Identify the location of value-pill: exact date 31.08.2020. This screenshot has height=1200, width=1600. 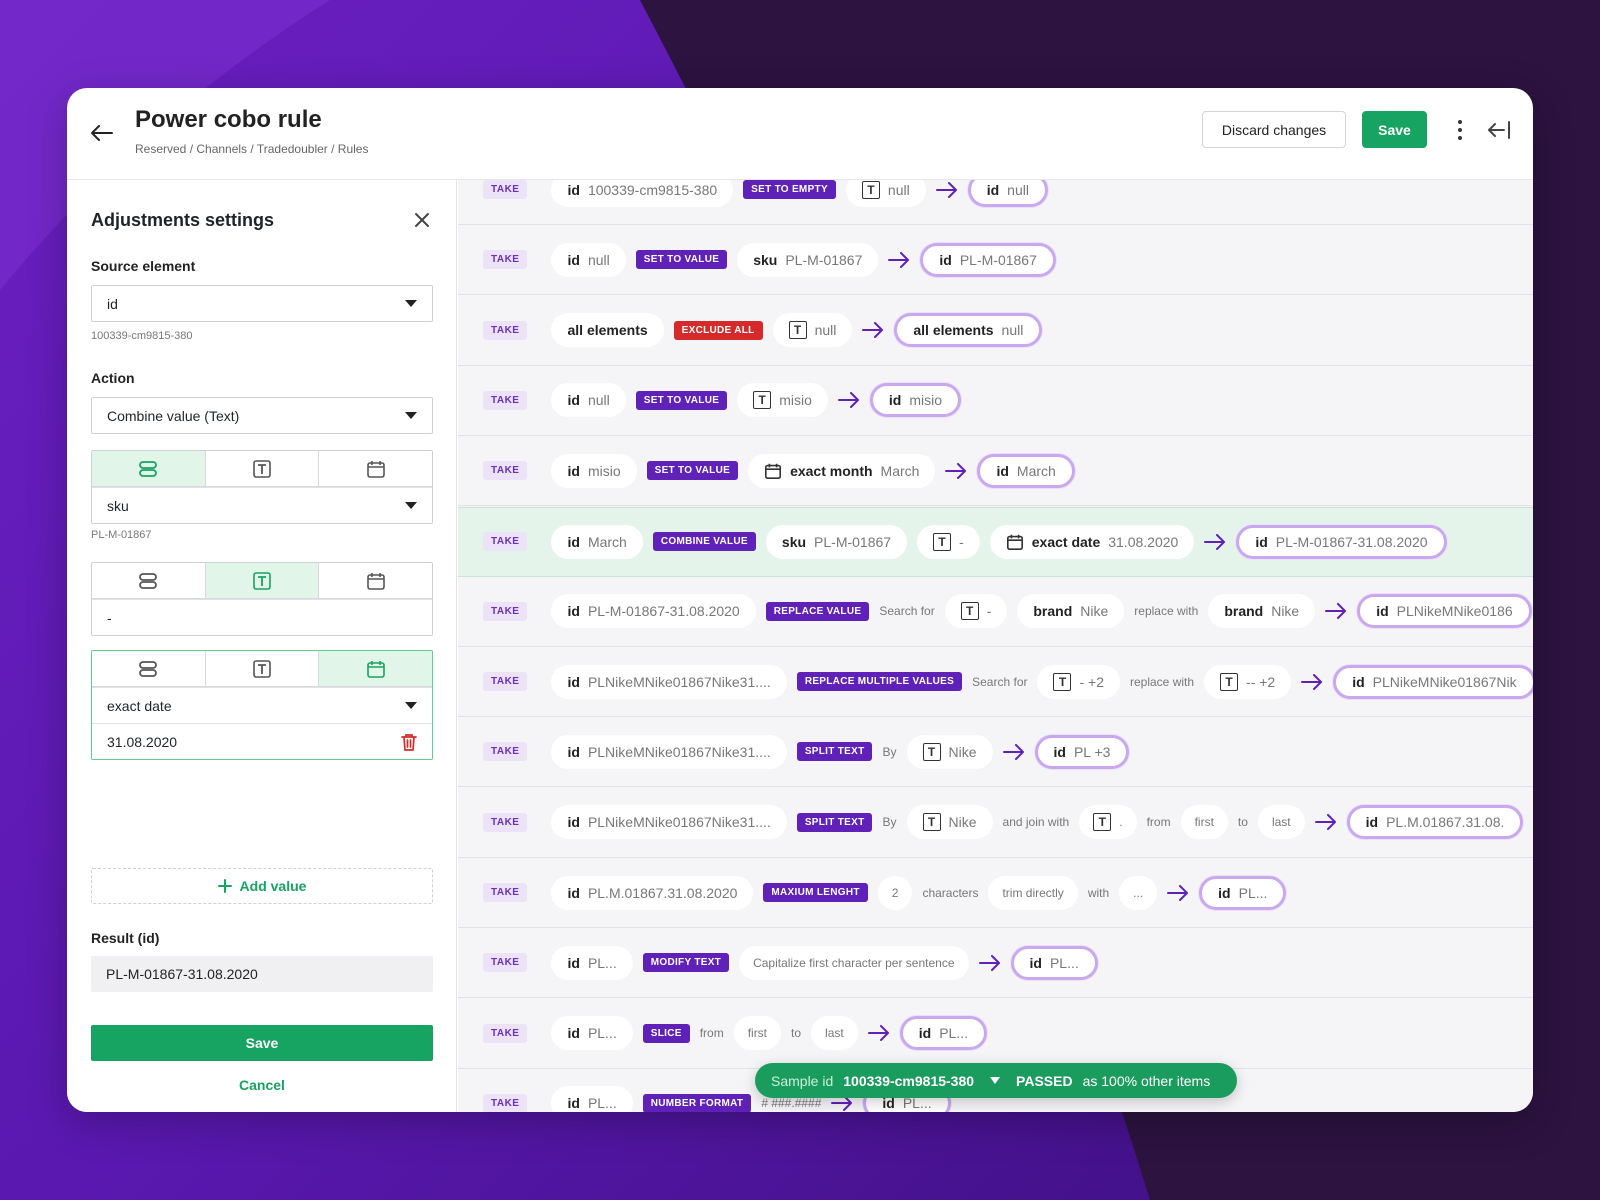
(1092, 541).